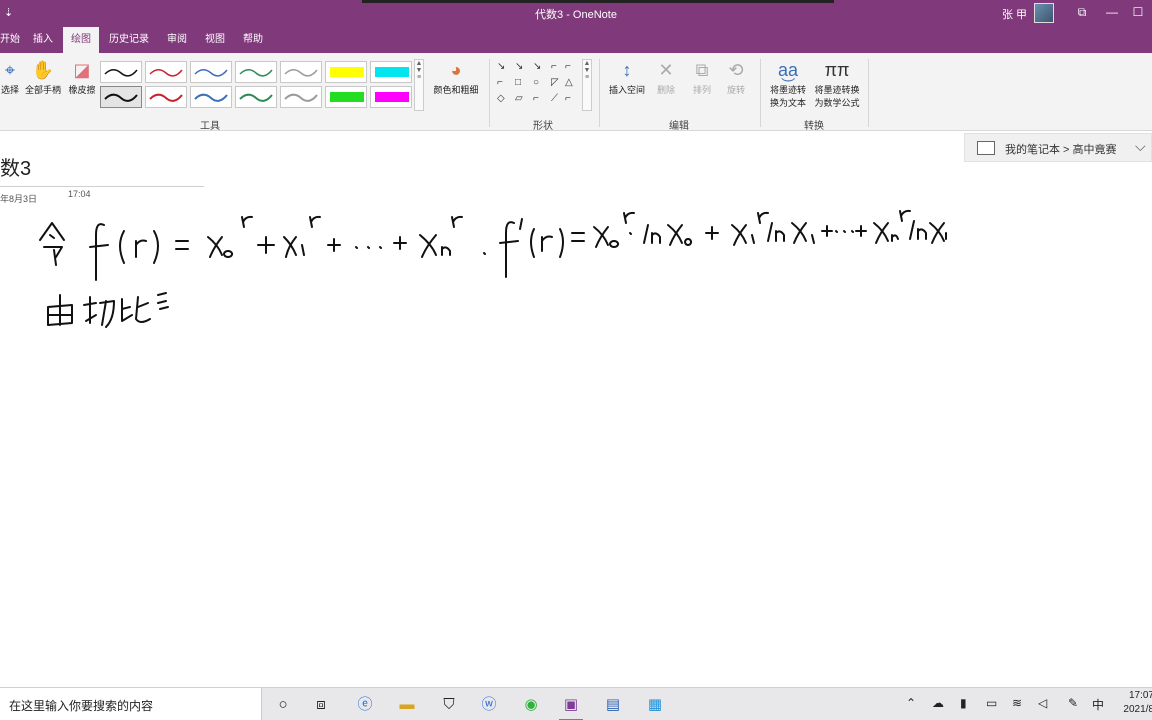 Image resolution: width=1152 pixels, height=720 pixels. I want to click on select-button: ⌖ 选择, so click(10, 77).